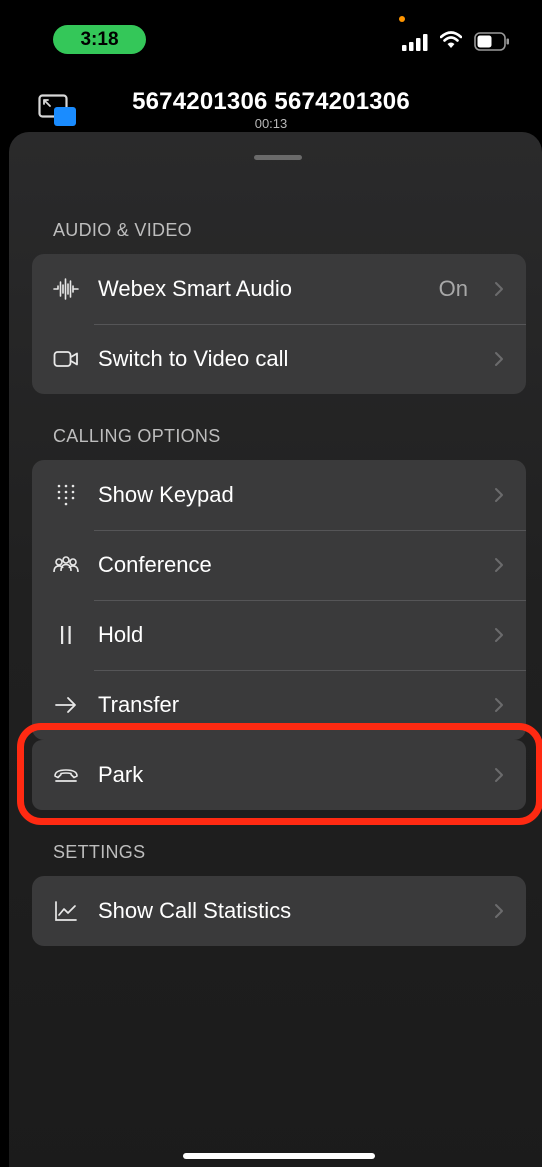 Image resolution: width=542 pixels, height=1167 pixels. I want to click on arrow-right-icon, so click(66, 705).